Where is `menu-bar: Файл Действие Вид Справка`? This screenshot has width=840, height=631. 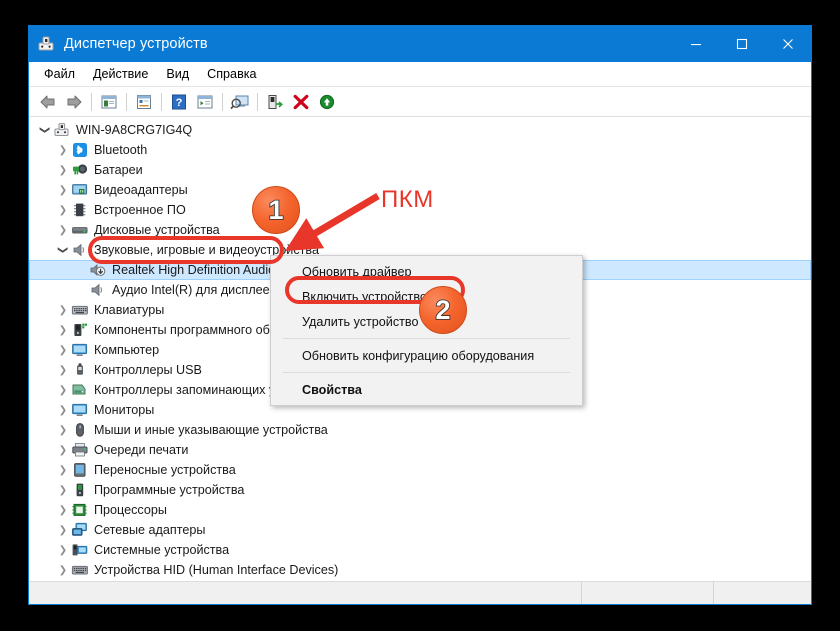
menu-bar: Файл Действие Вид Справка is located at coordinates (420, 74).